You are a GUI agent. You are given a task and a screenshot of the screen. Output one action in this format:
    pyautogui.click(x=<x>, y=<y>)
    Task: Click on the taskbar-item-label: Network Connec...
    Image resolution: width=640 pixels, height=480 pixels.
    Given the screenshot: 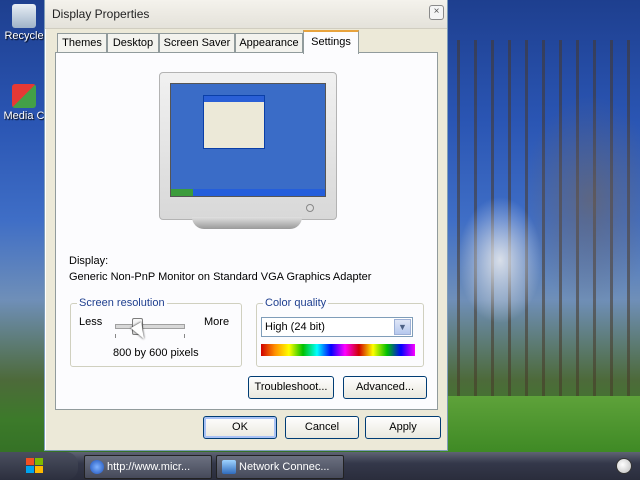 What is the action you would take?
    pyautogui.click(x=284, y=467)
    